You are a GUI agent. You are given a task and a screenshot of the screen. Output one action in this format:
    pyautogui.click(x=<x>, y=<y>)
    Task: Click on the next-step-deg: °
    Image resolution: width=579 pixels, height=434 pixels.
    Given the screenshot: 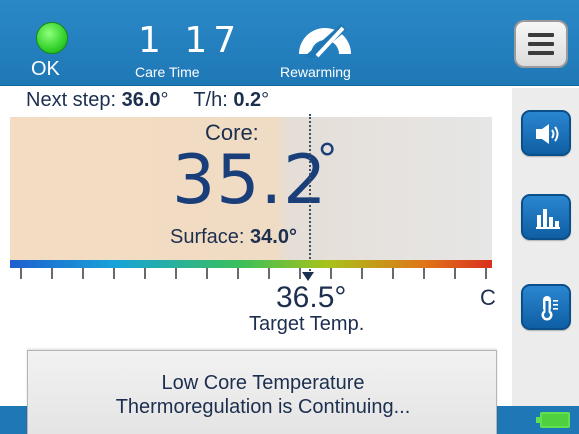 What is the action you would take?
    pyautogui.click(x=164, y=100)
    